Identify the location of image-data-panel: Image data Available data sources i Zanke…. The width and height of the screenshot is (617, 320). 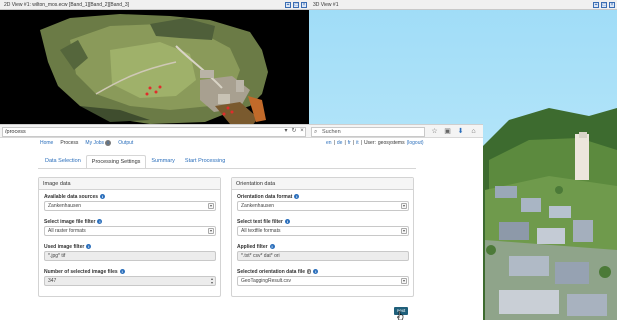
(129, 237).